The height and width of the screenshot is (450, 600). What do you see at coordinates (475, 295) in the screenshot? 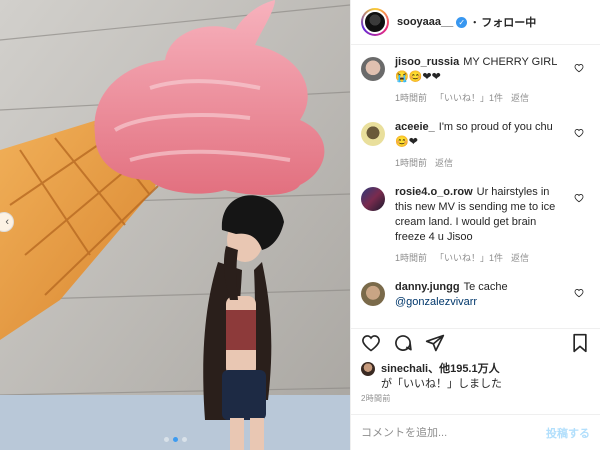
I see `comment-item: danny.jungg Te cache @gonzalezvivarr` at bounding box center [475, 295].